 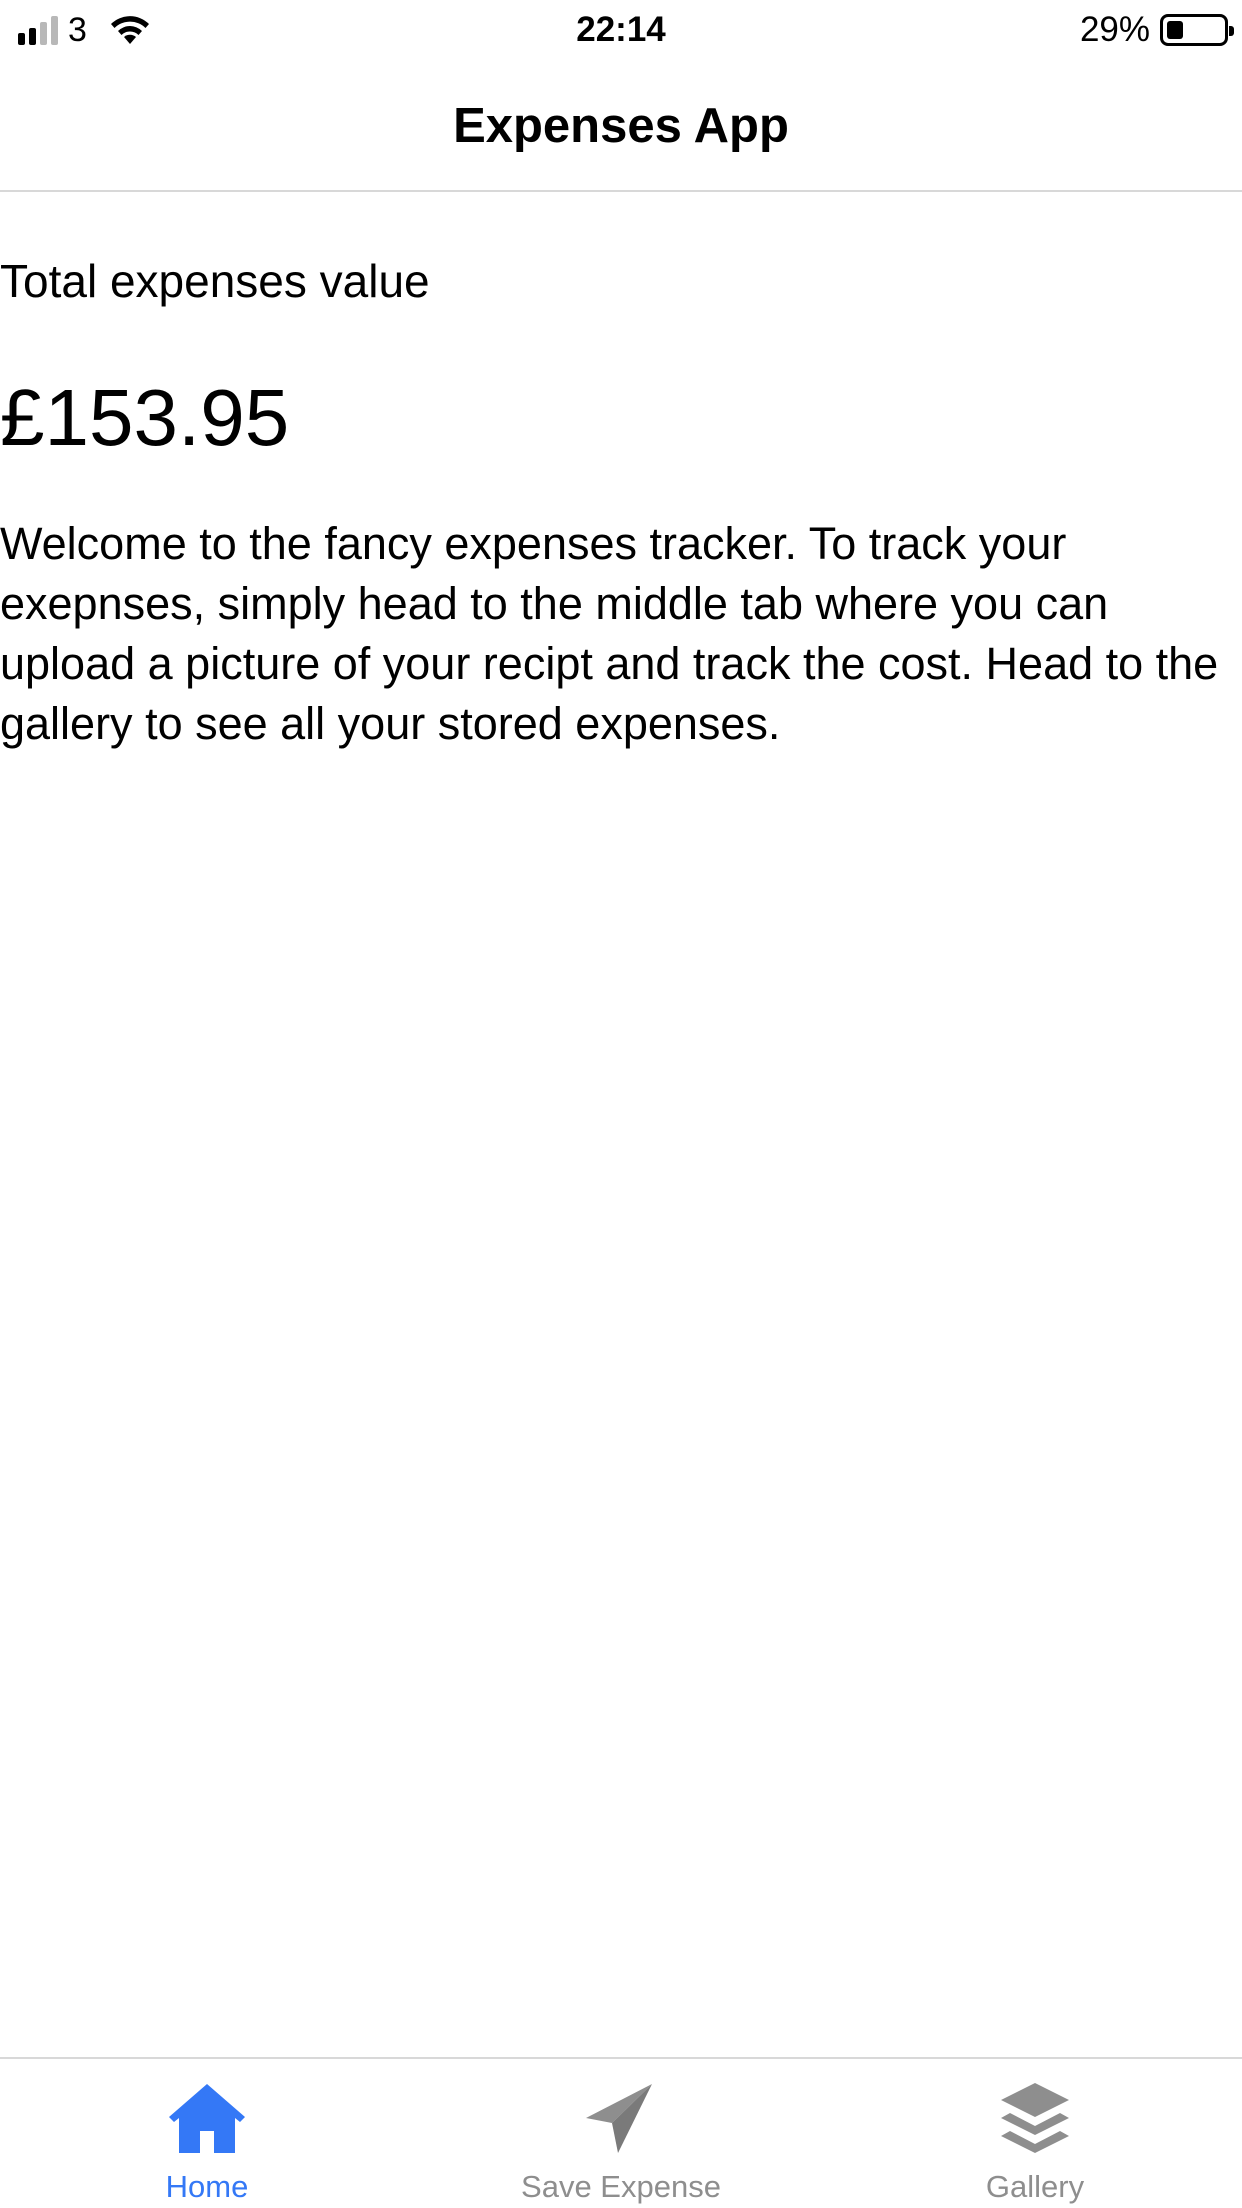 I want to click on navigation-bar: Expenses App, so click(x=621, y=127).